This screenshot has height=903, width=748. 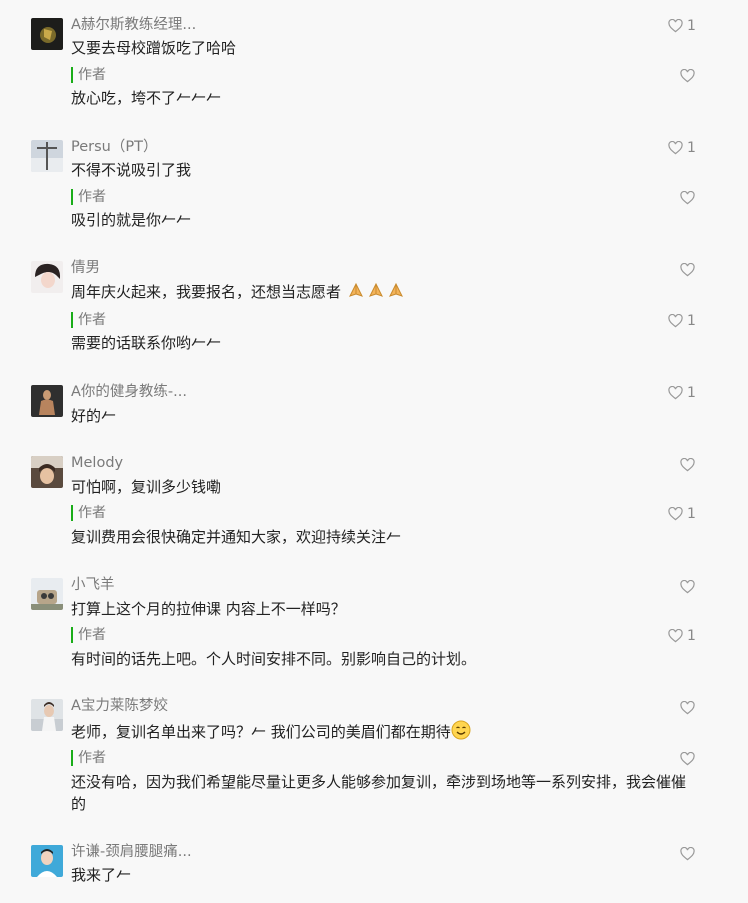 What do you see at coordinates (154, 48) in the screenshot?
I see `comment-content: 又要去母校蹭饭吃了哈哈` at bounding box center [154, 48].